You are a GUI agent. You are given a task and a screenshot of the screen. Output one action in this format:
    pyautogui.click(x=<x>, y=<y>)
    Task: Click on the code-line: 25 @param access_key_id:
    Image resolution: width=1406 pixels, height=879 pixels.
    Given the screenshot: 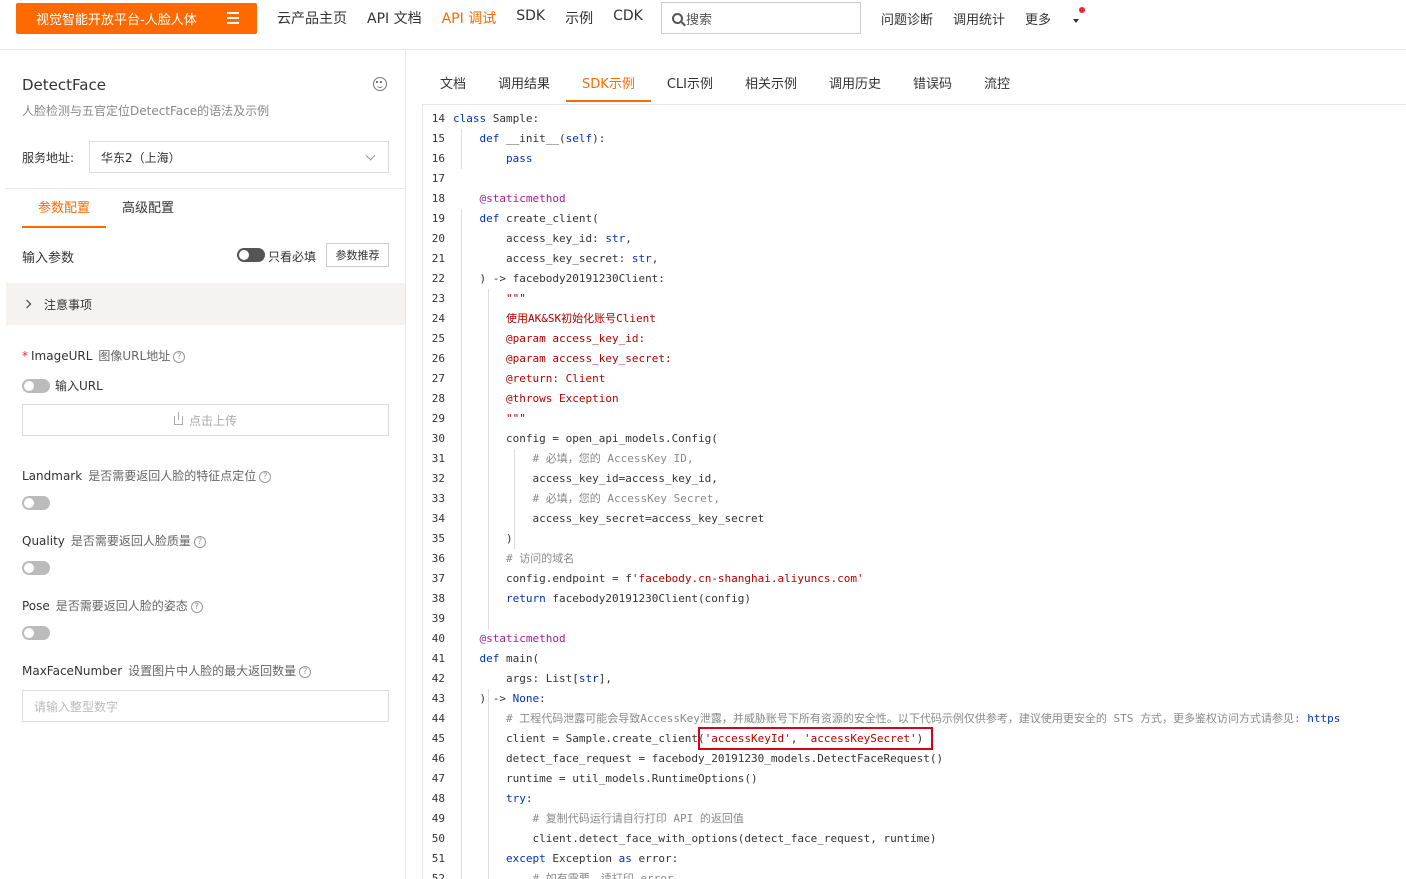 What is the action you would take?
    pyautogui.click(x=914, y=339)
    